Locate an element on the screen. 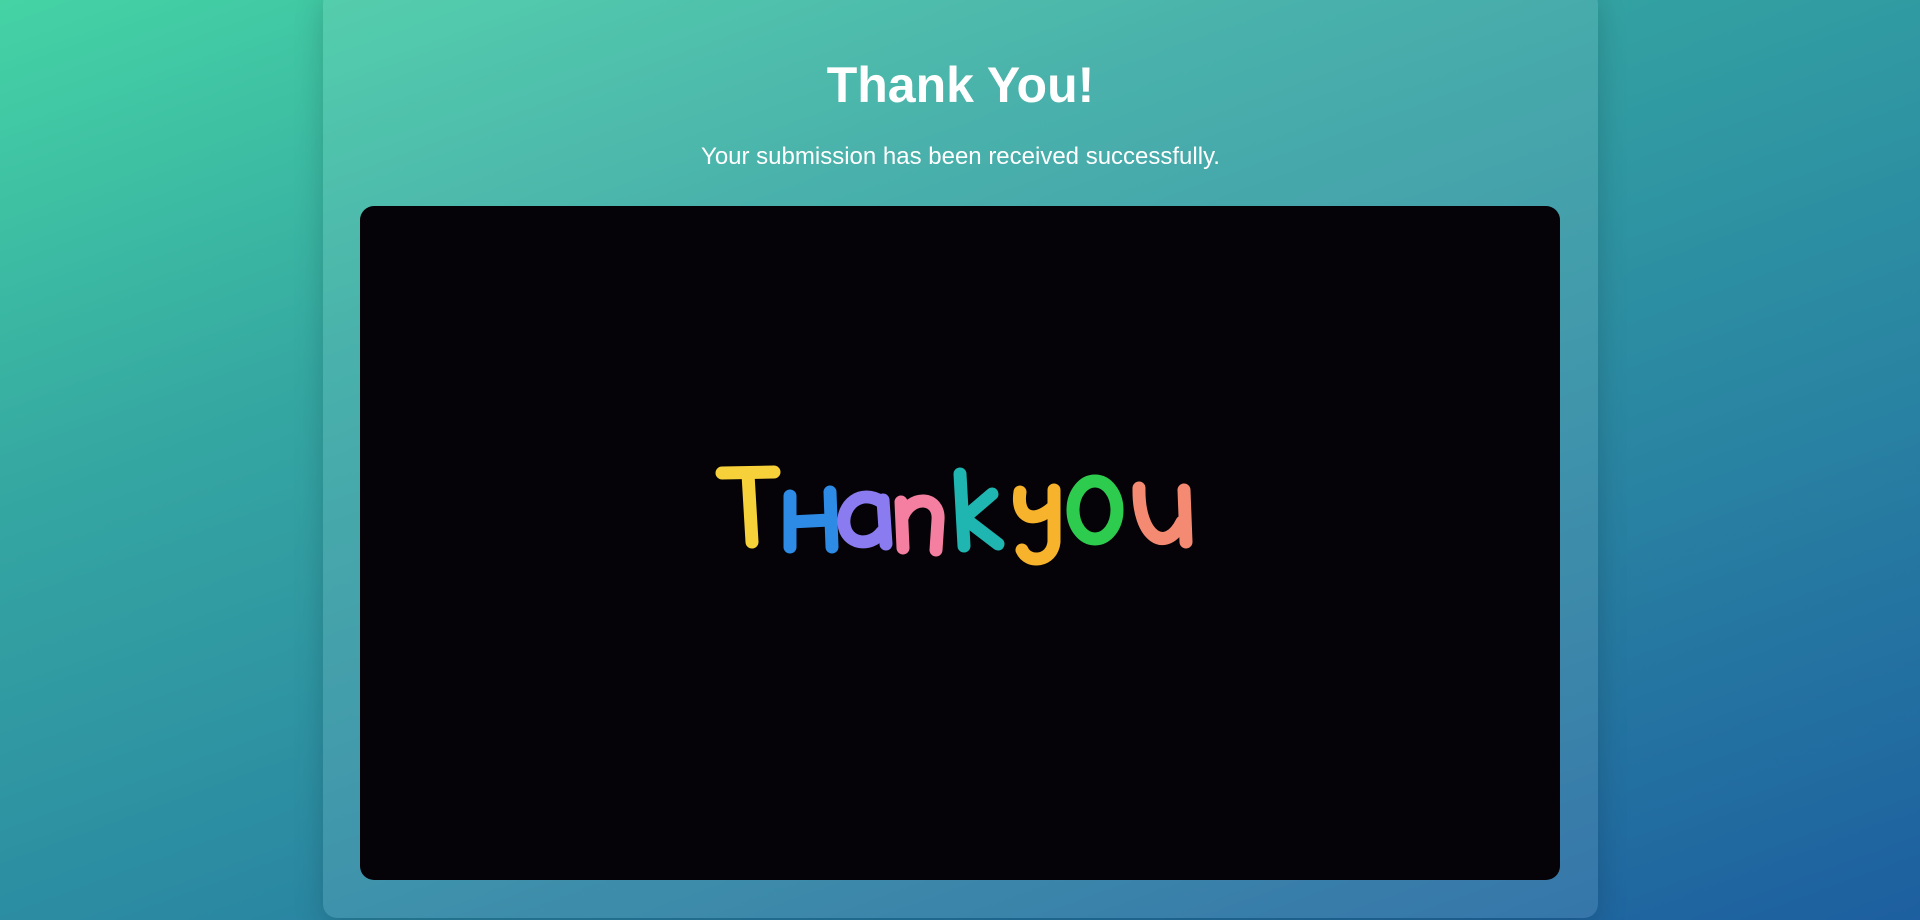  letter-a-graphic is located at coordinates (865, 520).